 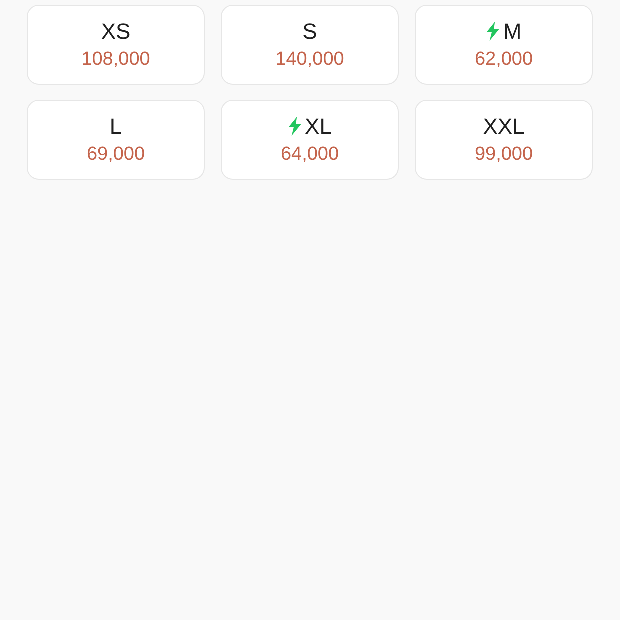 What do you see at coordinates (504, 59) in the screenshot?
I see `price-text: 62,000` at bounding box center [504, 59].